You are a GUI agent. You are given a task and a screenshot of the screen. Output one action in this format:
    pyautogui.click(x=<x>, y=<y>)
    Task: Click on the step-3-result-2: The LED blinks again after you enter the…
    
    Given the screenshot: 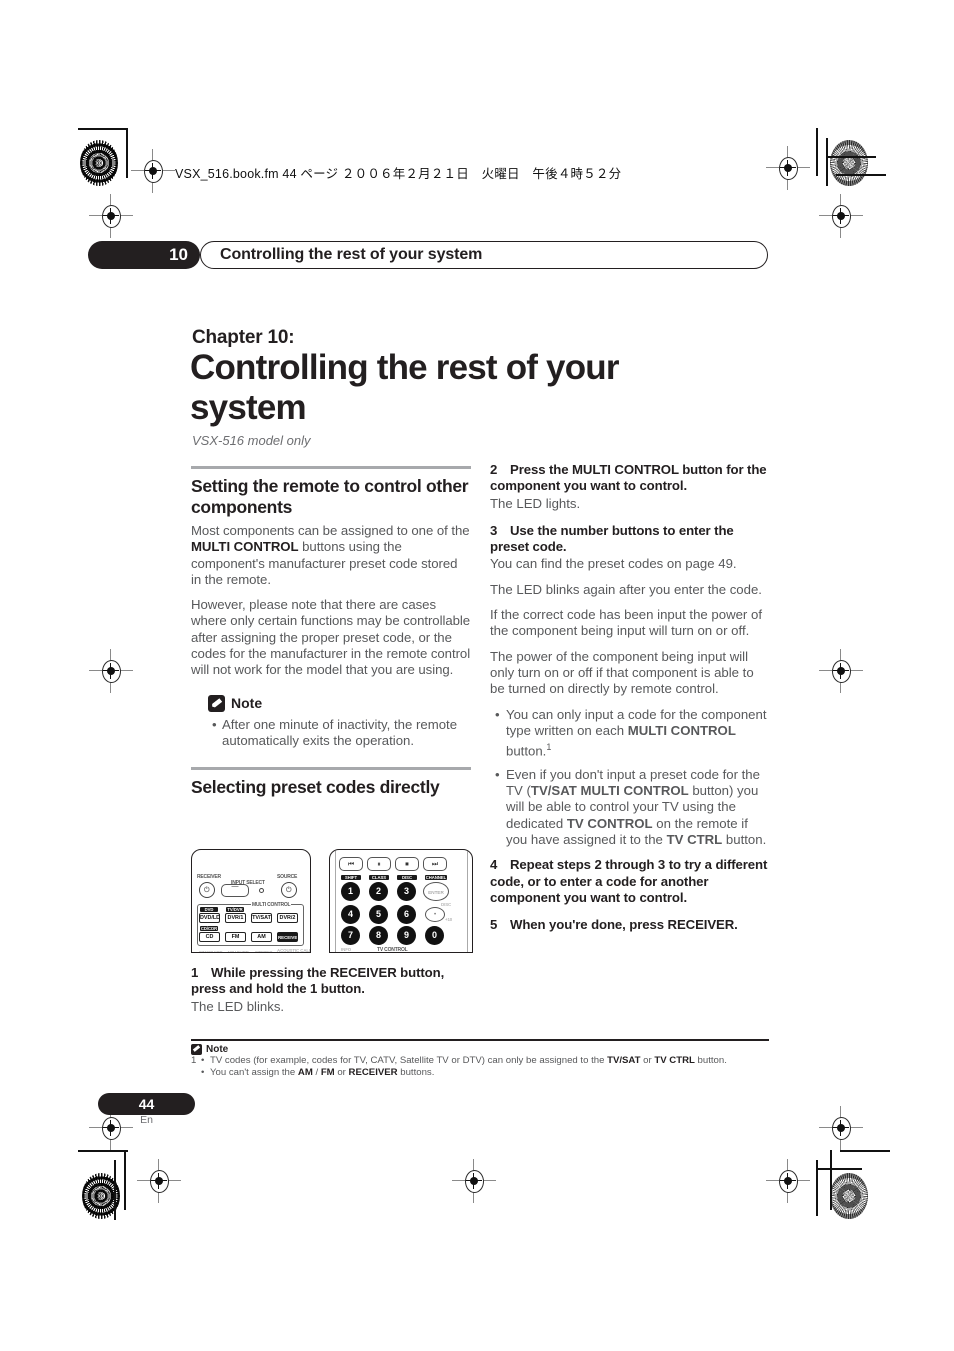 What is the action you would take?
    pyautogui.click(x=626, y=589)
    